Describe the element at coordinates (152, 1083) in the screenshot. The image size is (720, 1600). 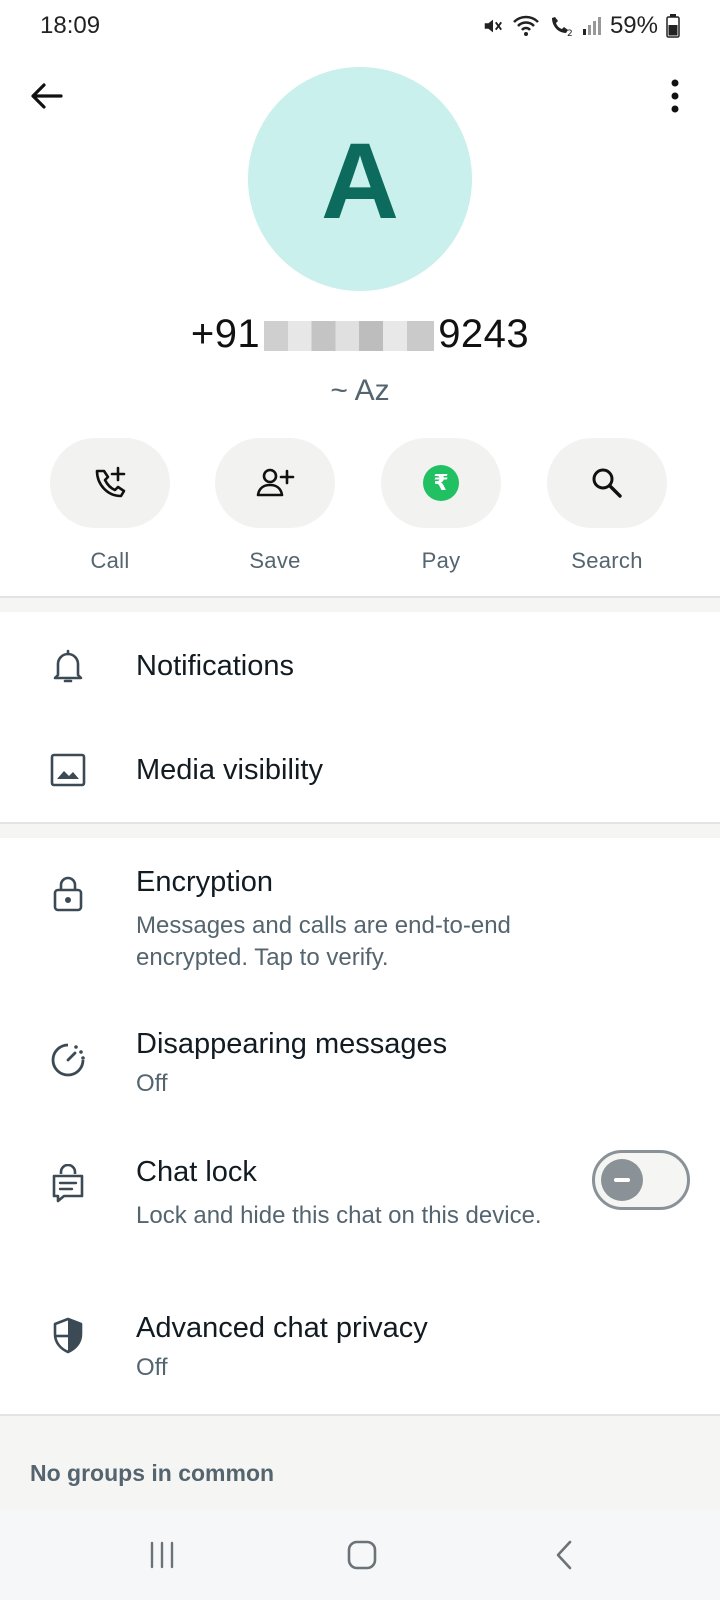
I see `disappearing-messages-subtitle: Off` at that location.